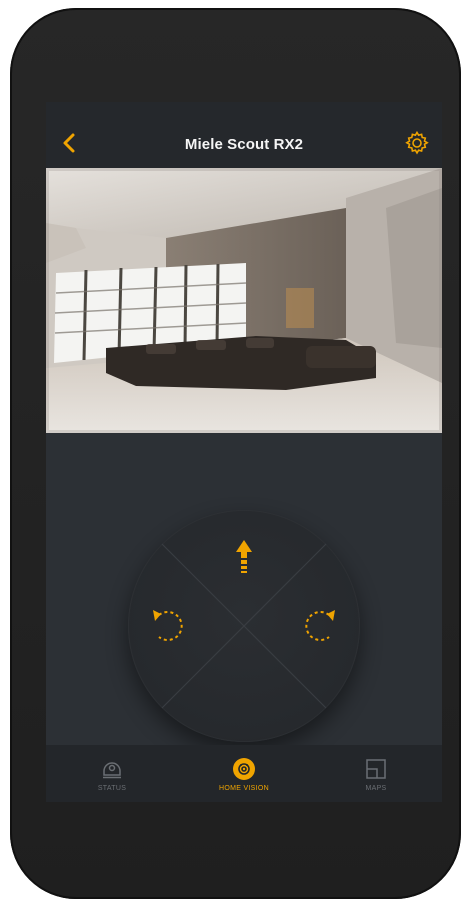 This screenshot has height=905, width=474. I want to click on tab-maps-label: MAPS, so click(376, 788).